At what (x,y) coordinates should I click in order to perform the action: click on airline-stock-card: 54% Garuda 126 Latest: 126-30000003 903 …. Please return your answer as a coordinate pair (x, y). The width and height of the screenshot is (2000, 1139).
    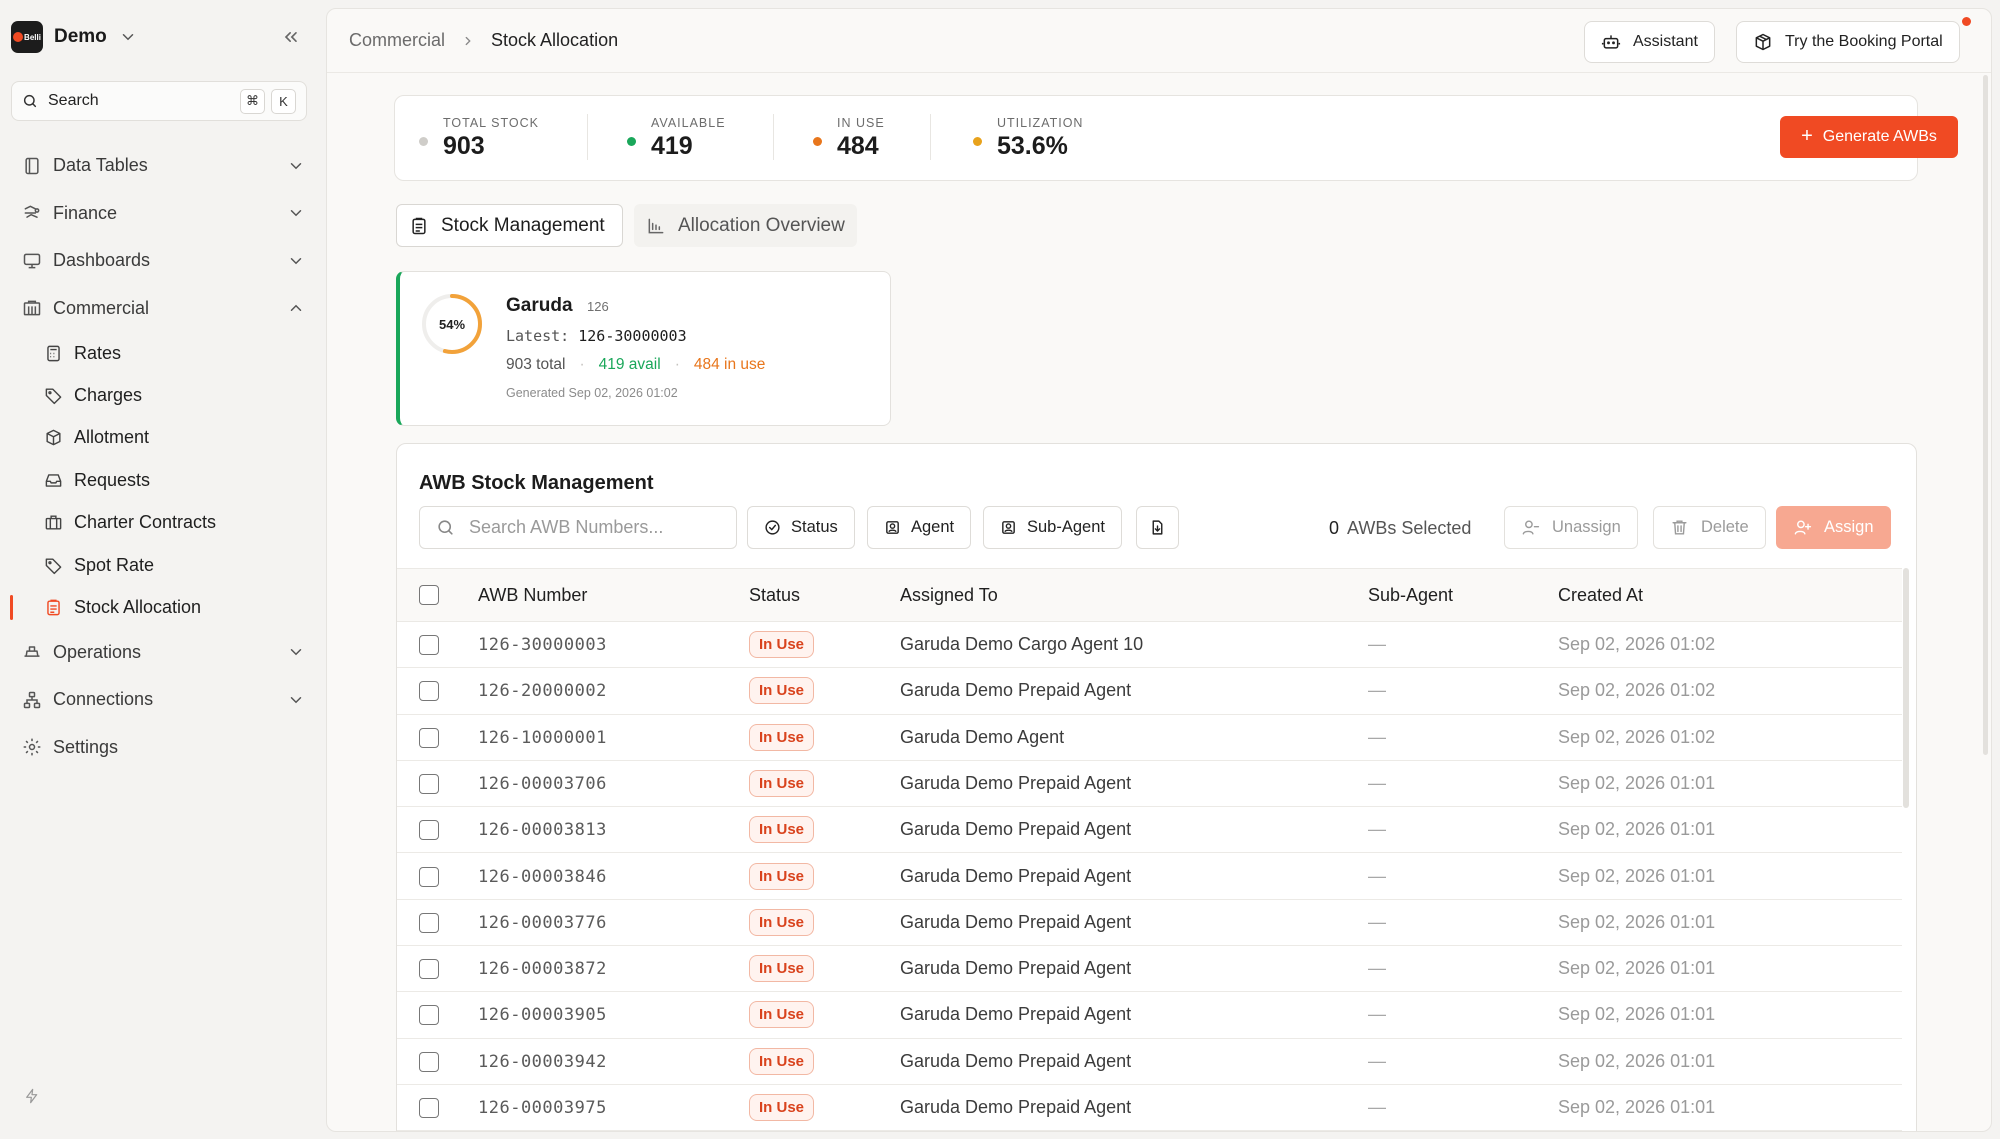
    Looking at the image, I should click on (643, 348).